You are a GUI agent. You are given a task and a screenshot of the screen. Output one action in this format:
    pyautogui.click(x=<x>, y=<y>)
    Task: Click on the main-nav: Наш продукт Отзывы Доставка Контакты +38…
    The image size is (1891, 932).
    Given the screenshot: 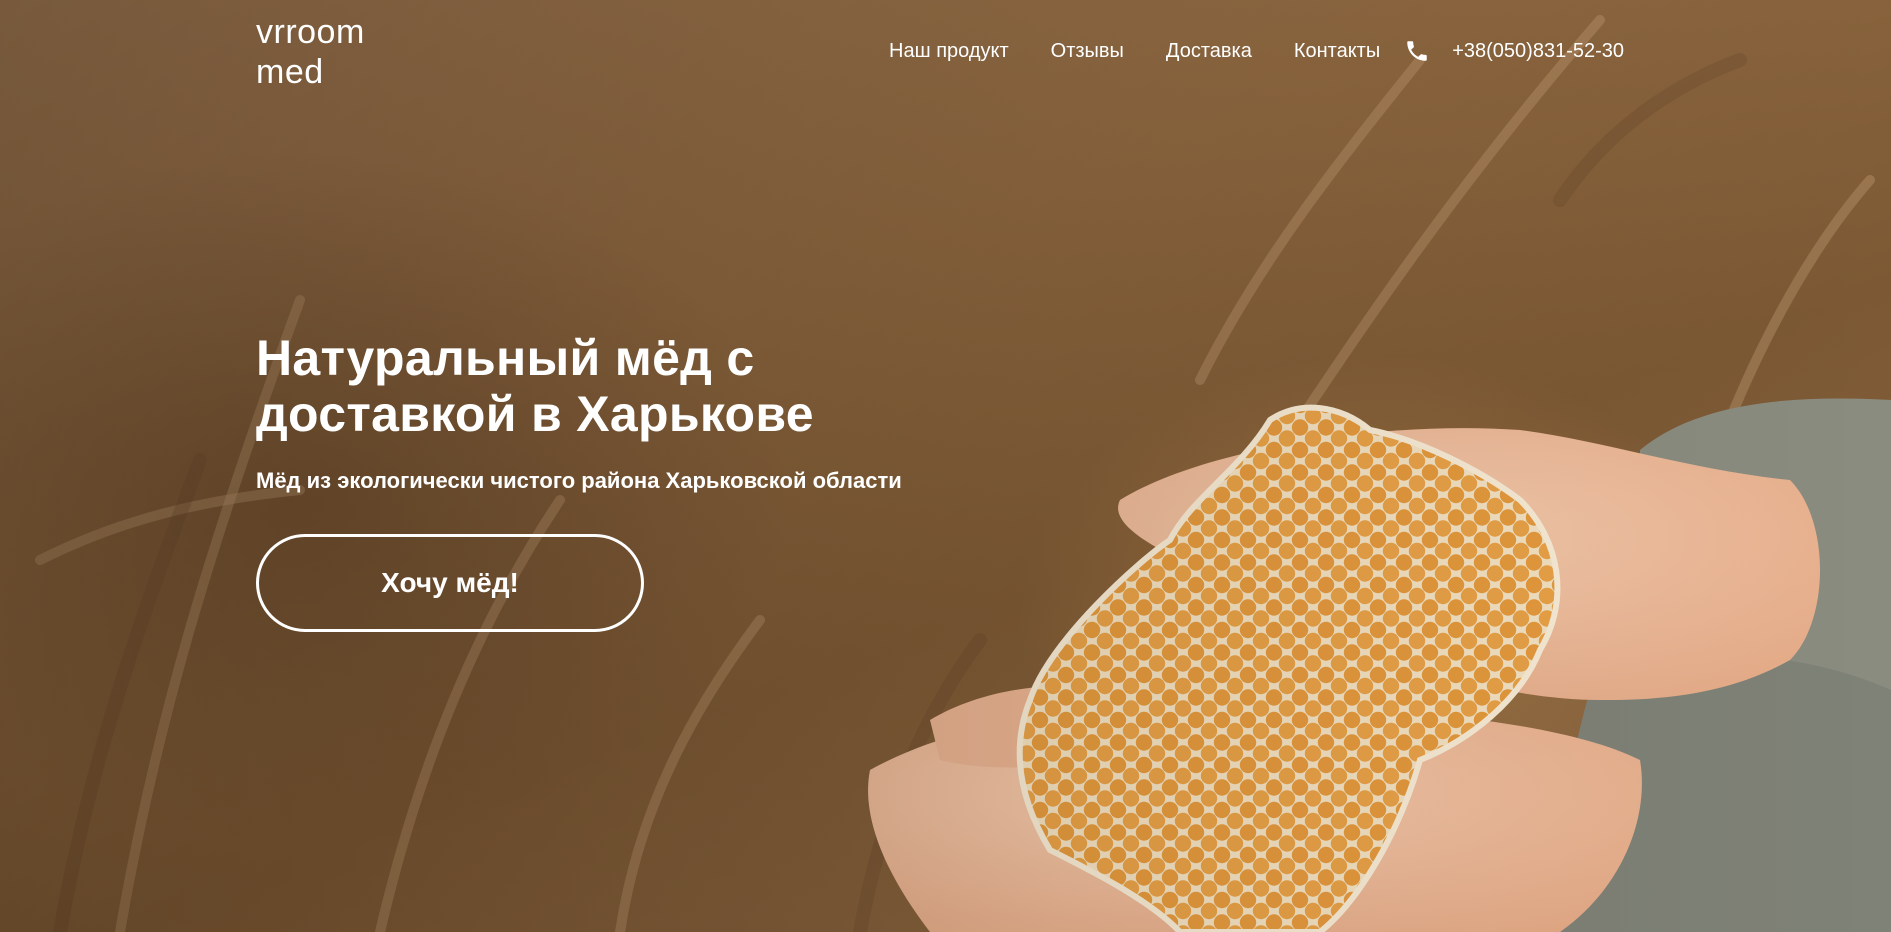 What is the action you would take?
    pyautogui.click(x=1256, y=51)
    